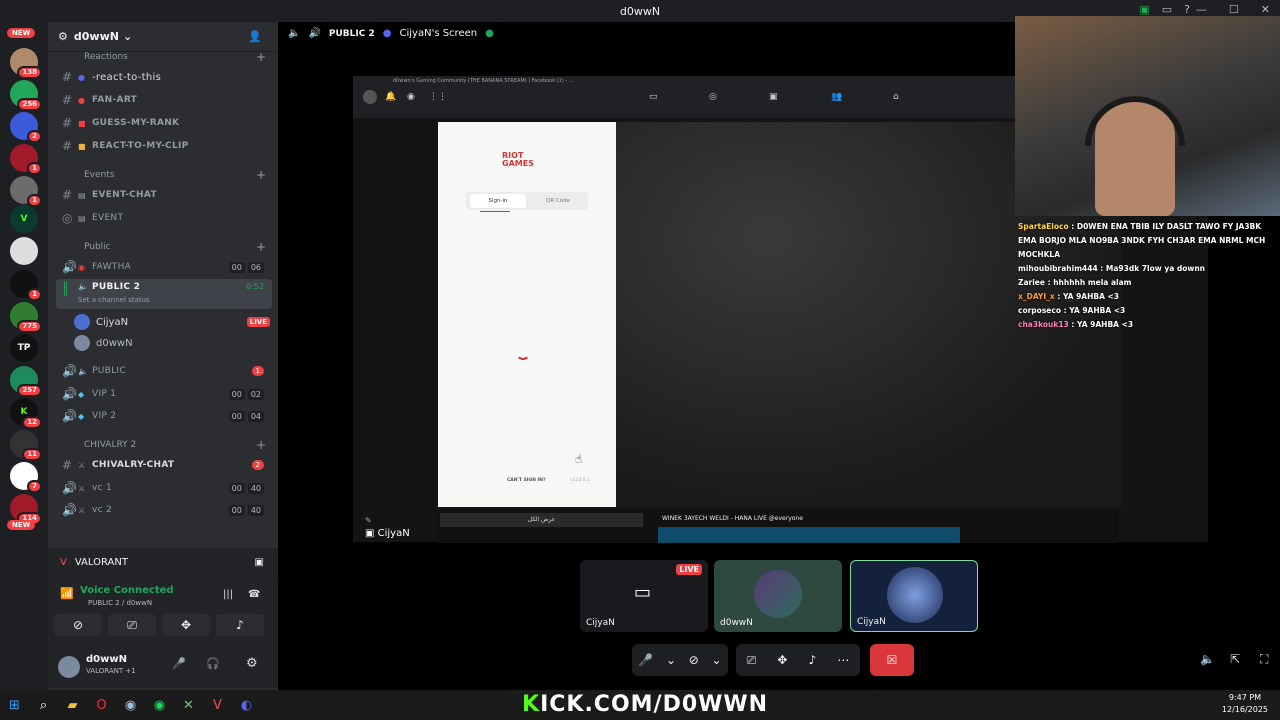  I want to click on channel-guess-my-rank: # ■ GUESS-MY-RANK, so click(164, 123).